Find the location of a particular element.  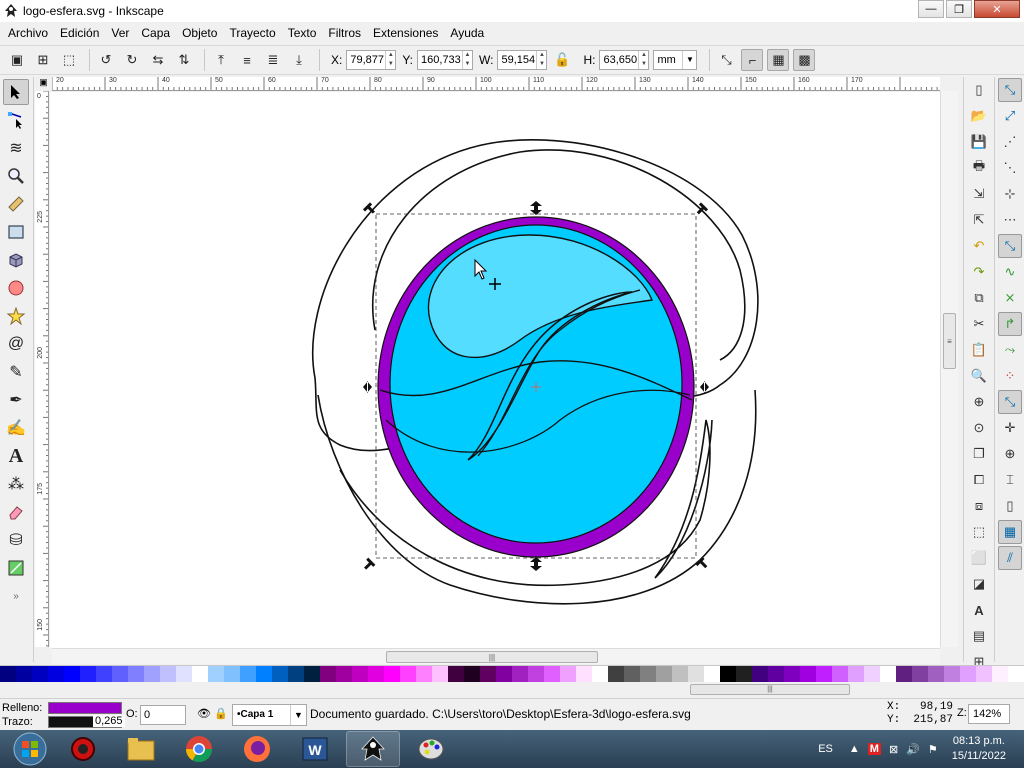

select-all-layers-icon: ⊞ is located at coordinates (43, 60).